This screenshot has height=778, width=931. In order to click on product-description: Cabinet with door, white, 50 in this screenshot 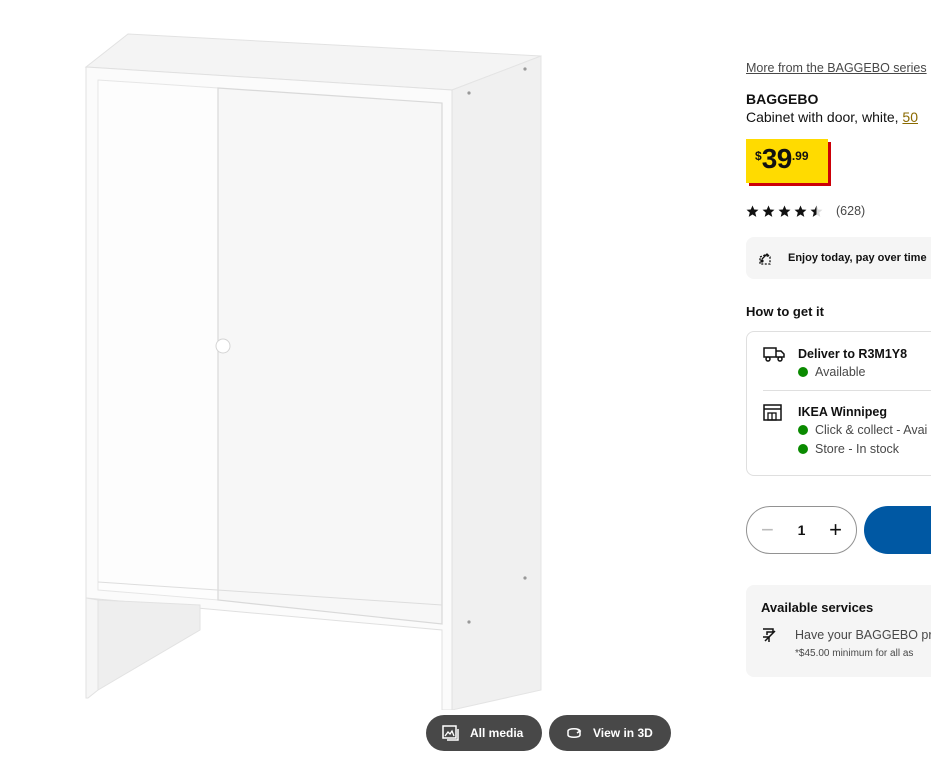, I will do `click(832, 117)`.